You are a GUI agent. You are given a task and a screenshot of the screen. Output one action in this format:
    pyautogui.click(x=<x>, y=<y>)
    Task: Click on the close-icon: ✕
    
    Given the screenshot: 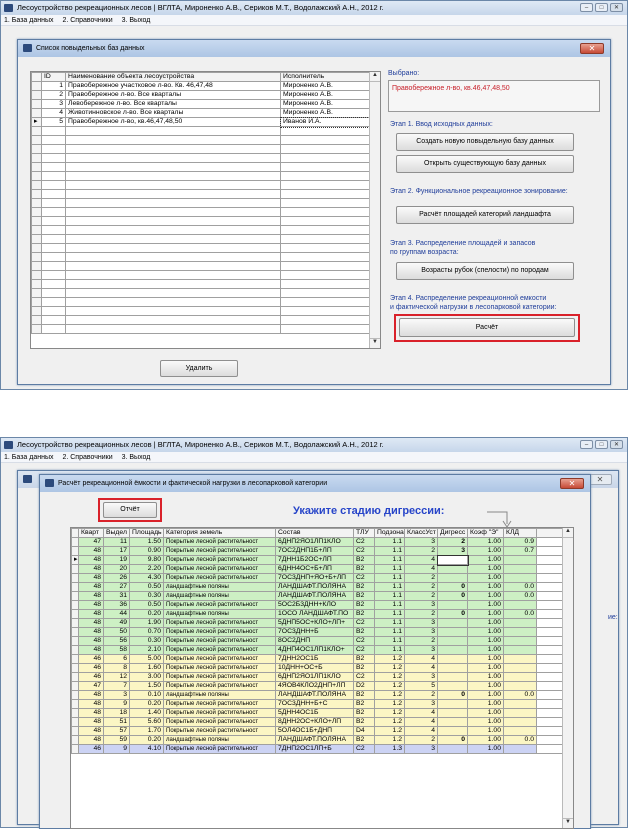 What is the action you would take?
    pyautogui.click(x=616, y=444)
    